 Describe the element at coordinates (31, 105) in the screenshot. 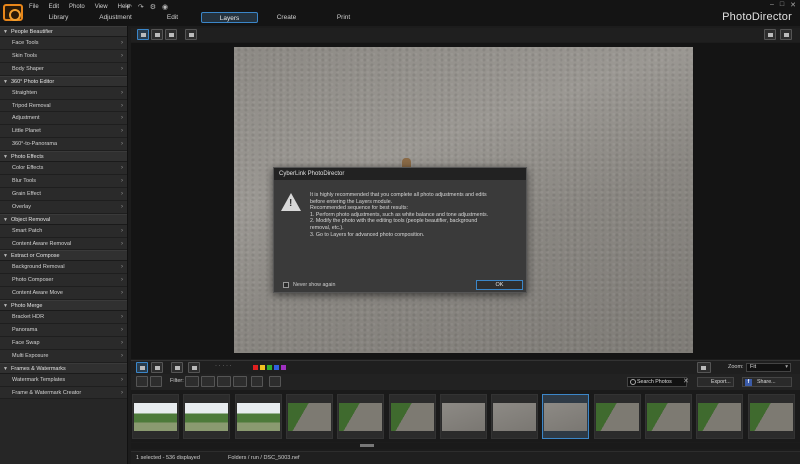

I see `sidebar-item-label: Tripod Removal` at that location.